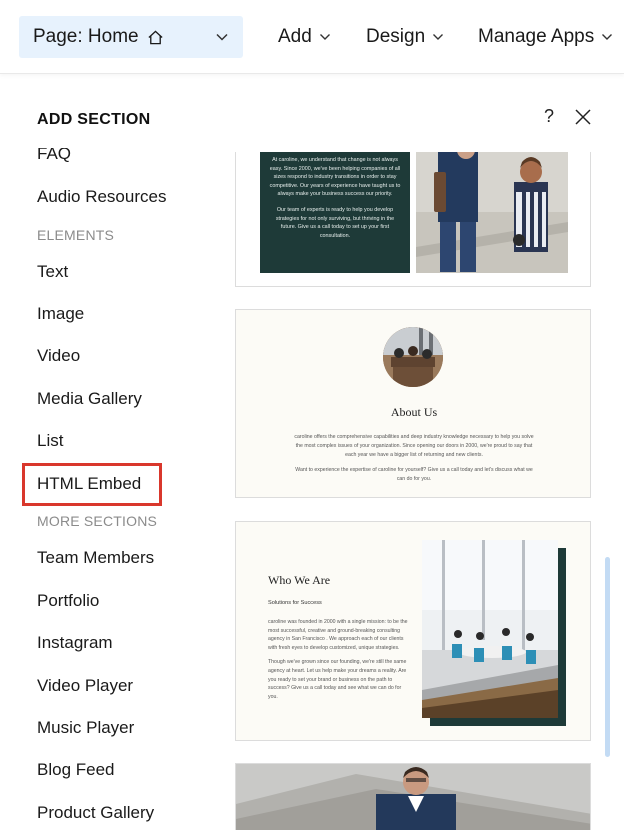 This screenshot has width=624, height=830. Describe the element at coordinates (60, 314) in the screenshot. I see `list-item-image: Image` at that location.